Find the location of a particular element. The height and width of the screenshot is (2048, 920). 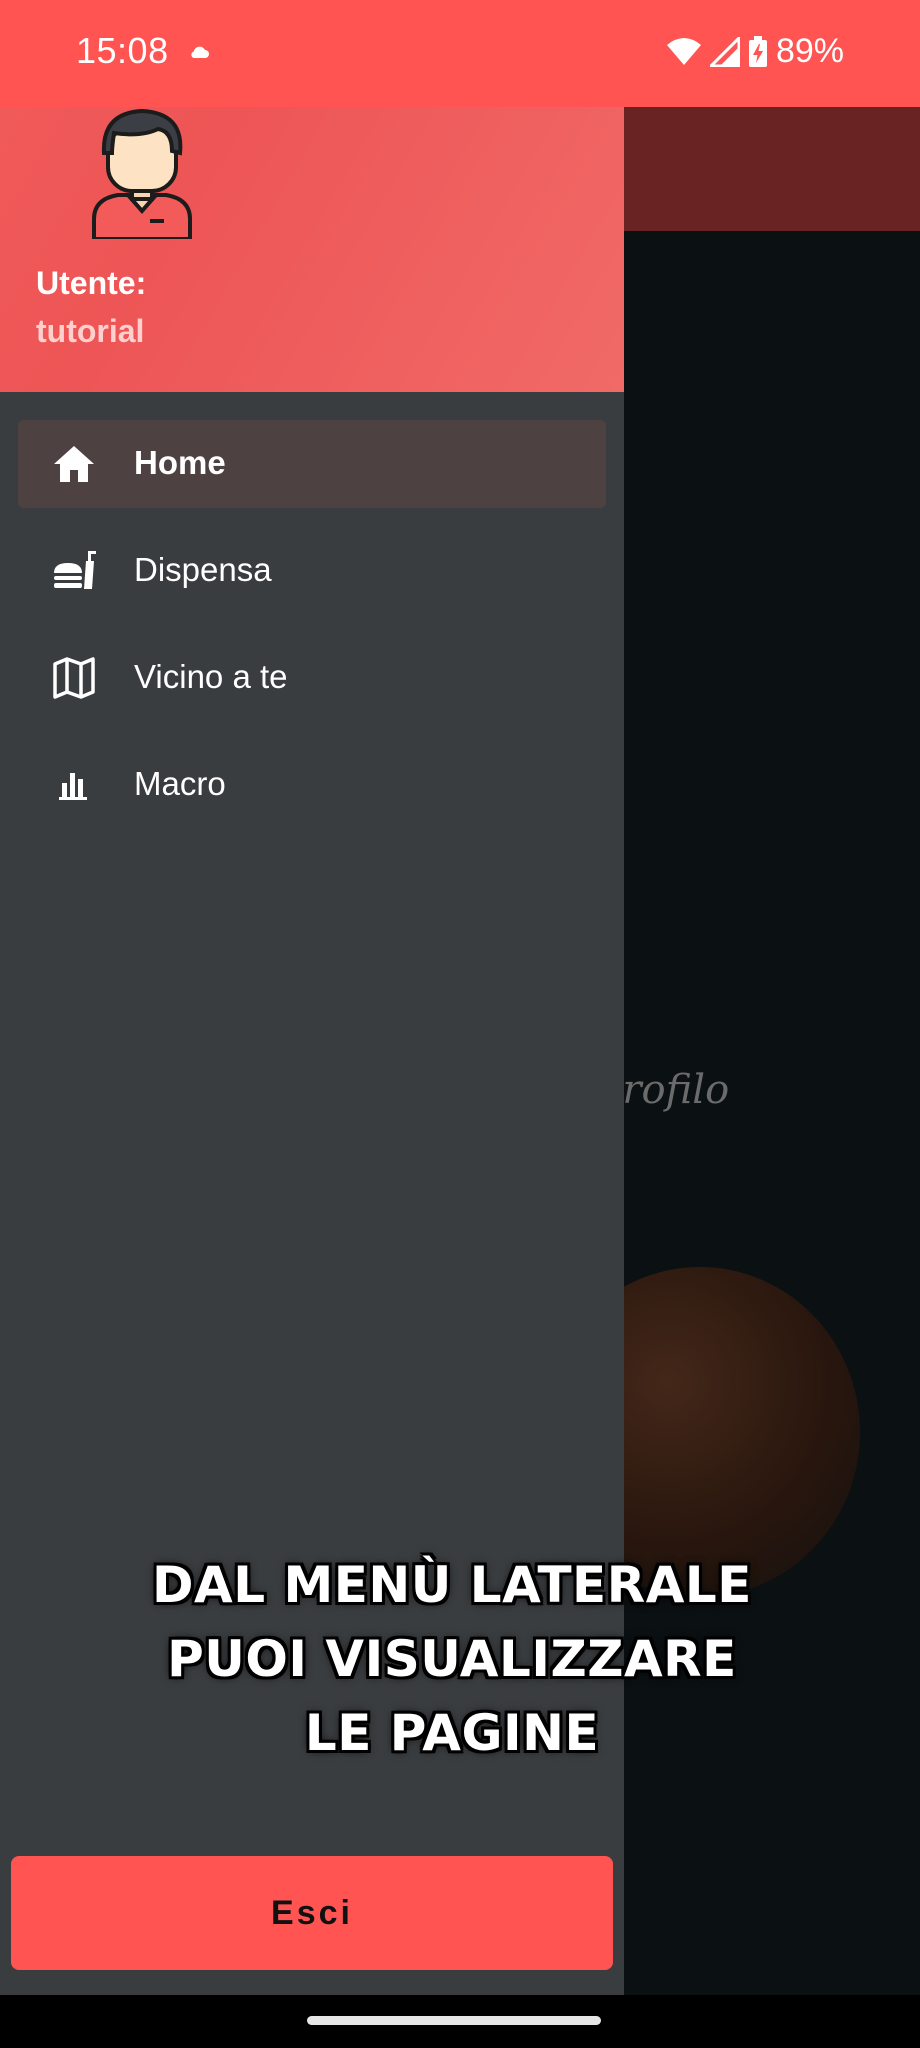

gesture-handle is located at coordinates (454, 2020).